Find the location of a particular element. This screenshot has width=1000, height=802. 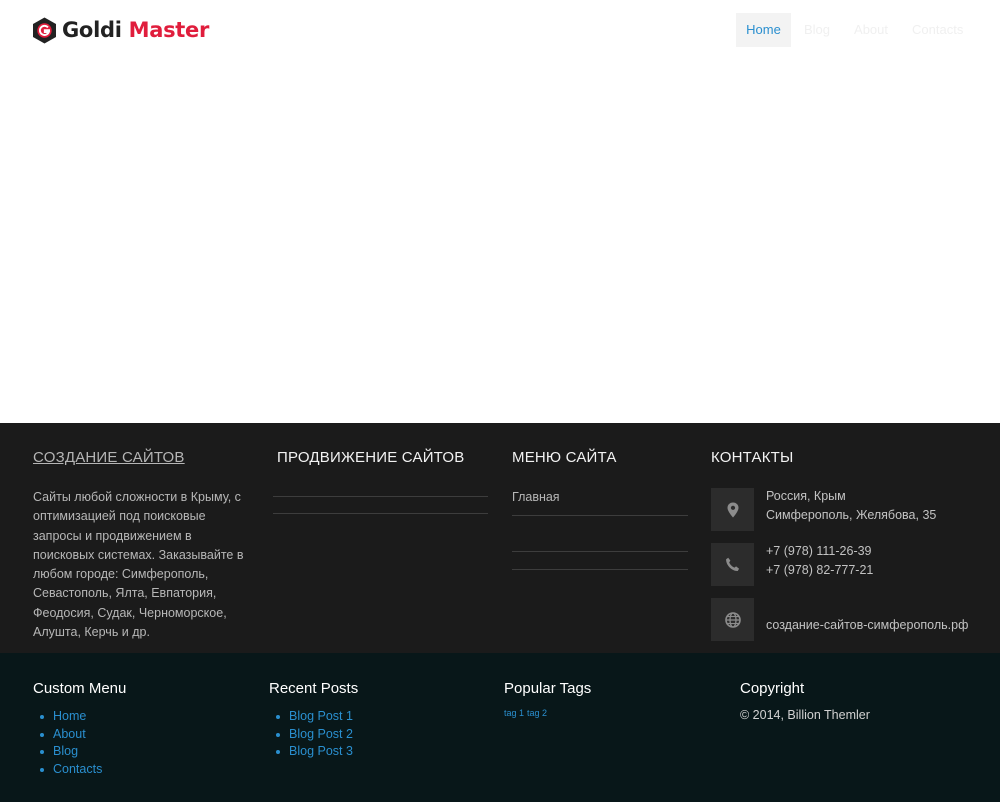

tag-cloud: tag 1 tag 2 is located at coordinates (547, 713).